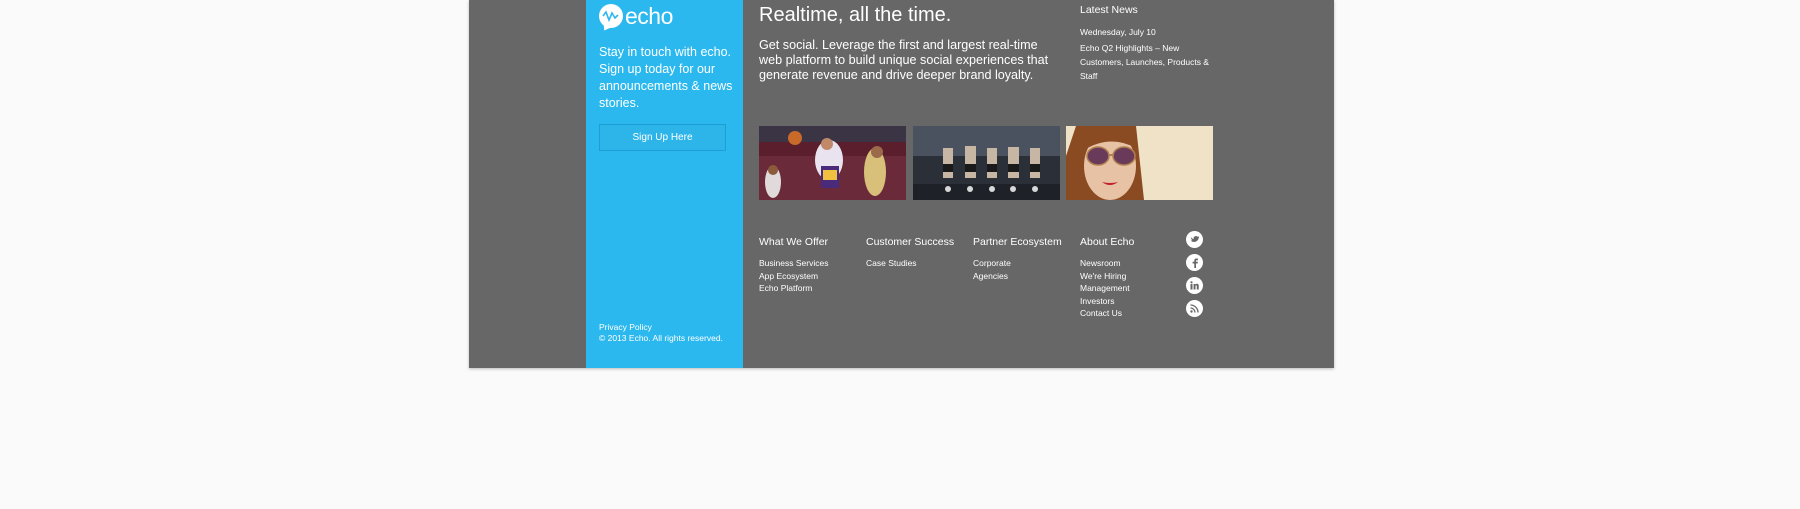 The image size is (1800, 509). Describe the element at coordinates (661, 327) in the screenshot. I see `privacy-policy-link: Privacy Policy` at that location.